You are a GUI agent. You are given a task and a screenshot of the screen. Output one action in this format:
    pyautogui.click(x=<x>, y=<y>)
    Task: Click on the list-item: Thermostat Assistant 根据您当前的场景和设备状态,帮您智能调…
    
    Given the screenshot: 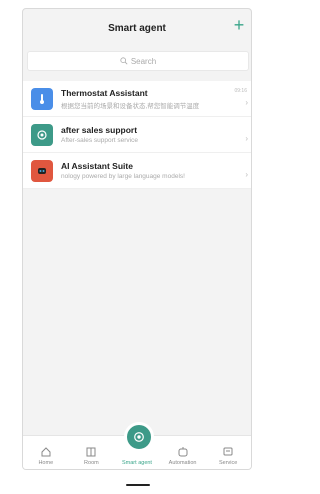 What is the action you would take?
    pyautogui.click(x=137, y=99)
    